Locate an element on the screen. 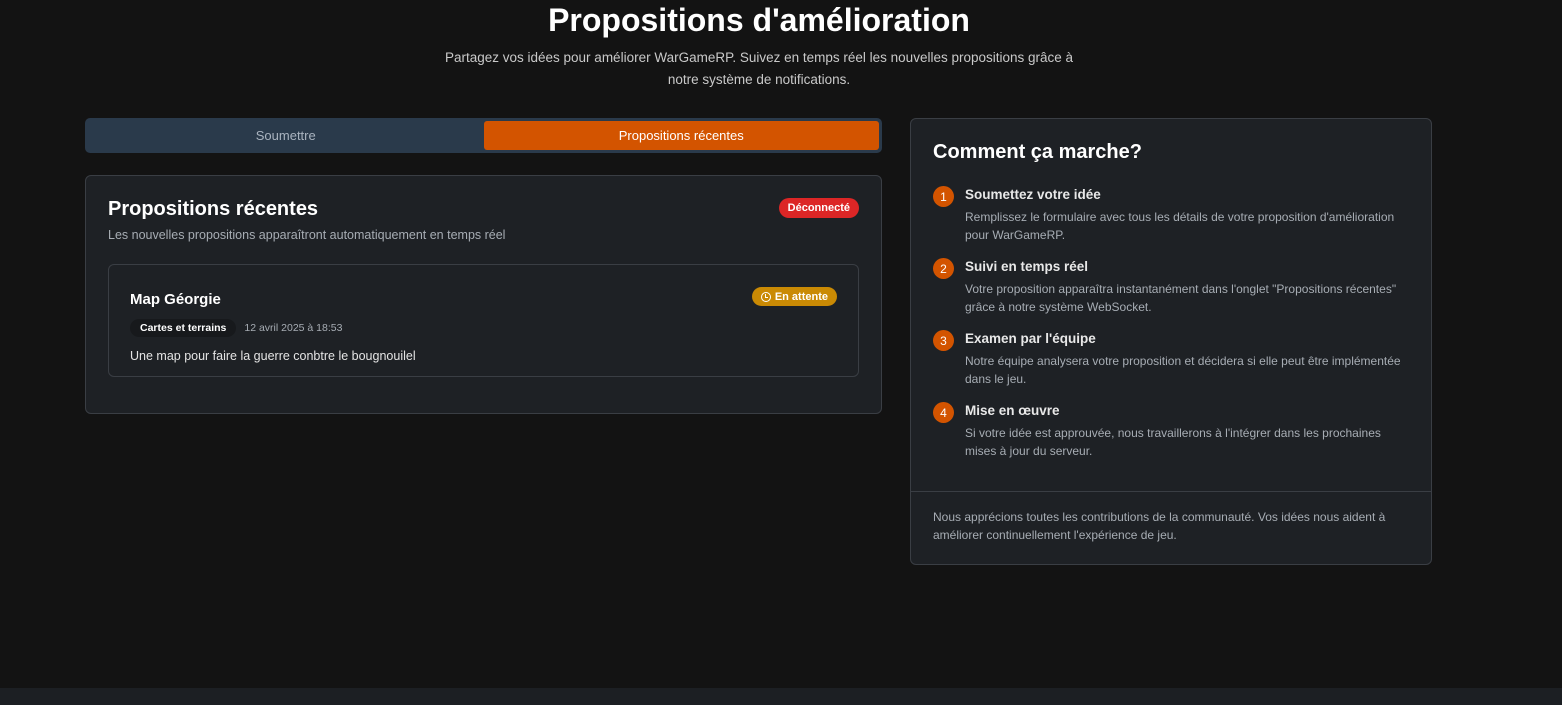  step-number-badge: 4 is located at coordinates (943, 412).